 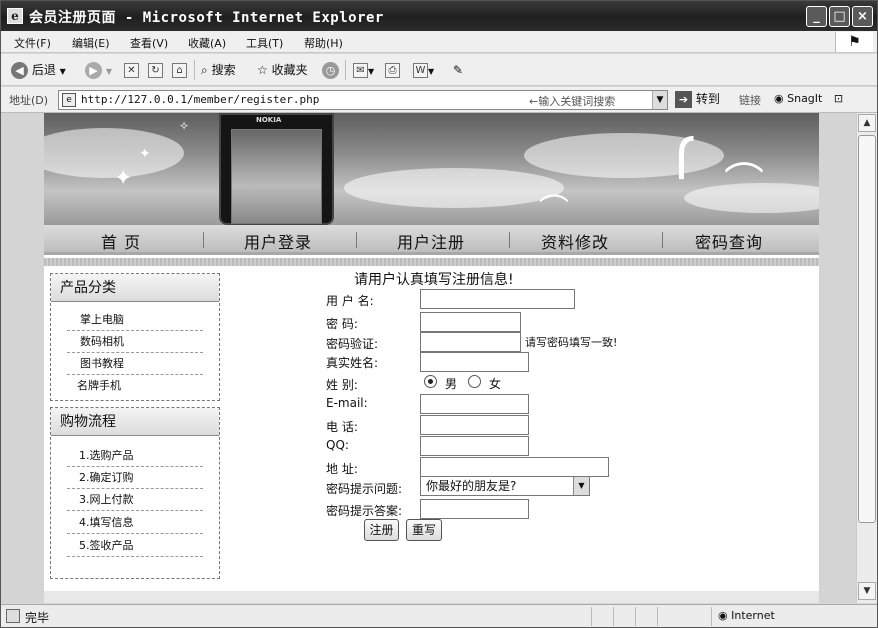 I want to click on nav-login: 用户登录, so click(x=278, y=241).